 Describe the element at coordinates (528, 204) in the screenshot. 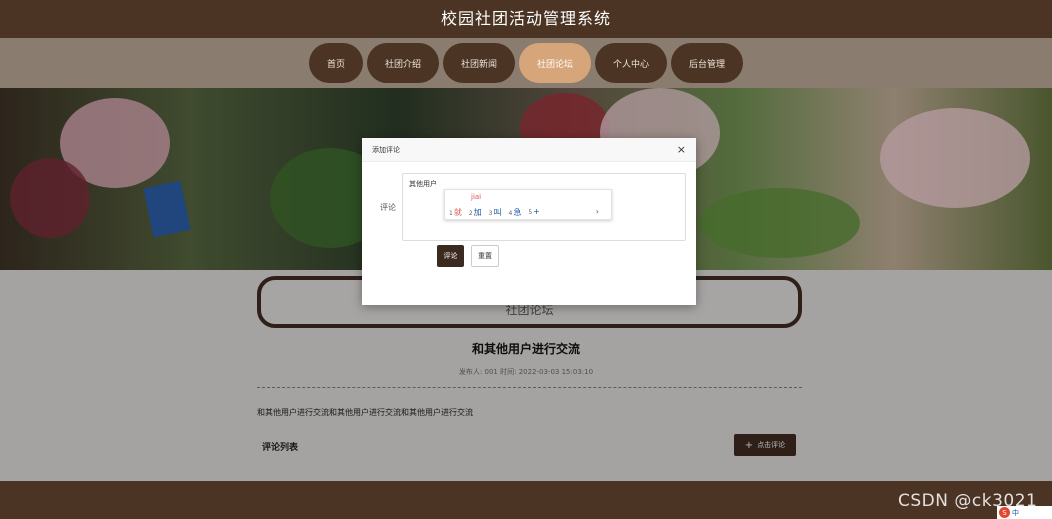

I see `ime-candidate-popup: jiai 1就 2加 3叫 4急 5+ ›` at that location.